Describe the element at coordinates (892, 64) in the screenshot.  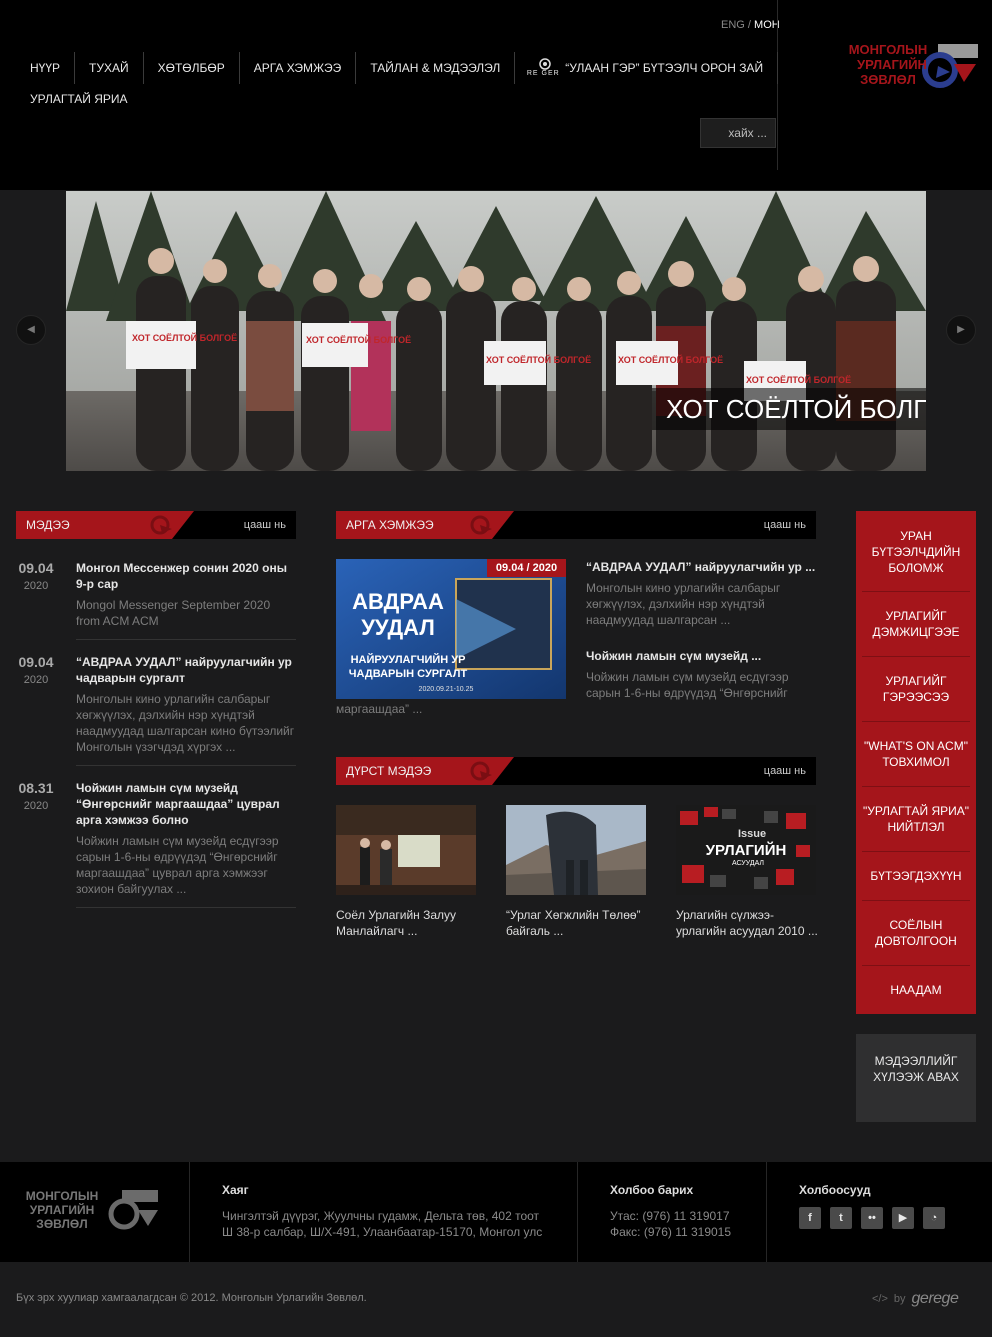
I see `logo-line-2: УРЛАГИЙН` at that location.